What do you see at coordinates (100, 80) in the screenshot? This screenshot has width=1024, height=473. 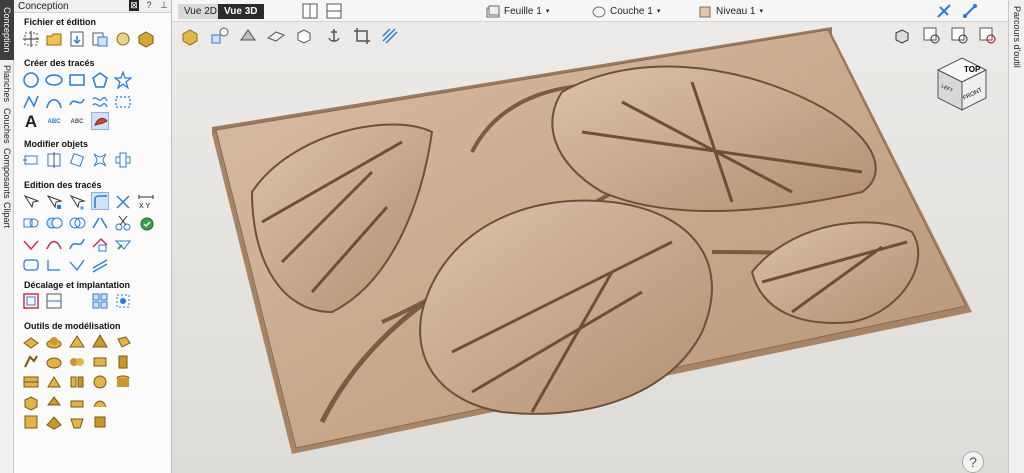 I see `polygon-tool-icon` at bounding box center [100, 80].